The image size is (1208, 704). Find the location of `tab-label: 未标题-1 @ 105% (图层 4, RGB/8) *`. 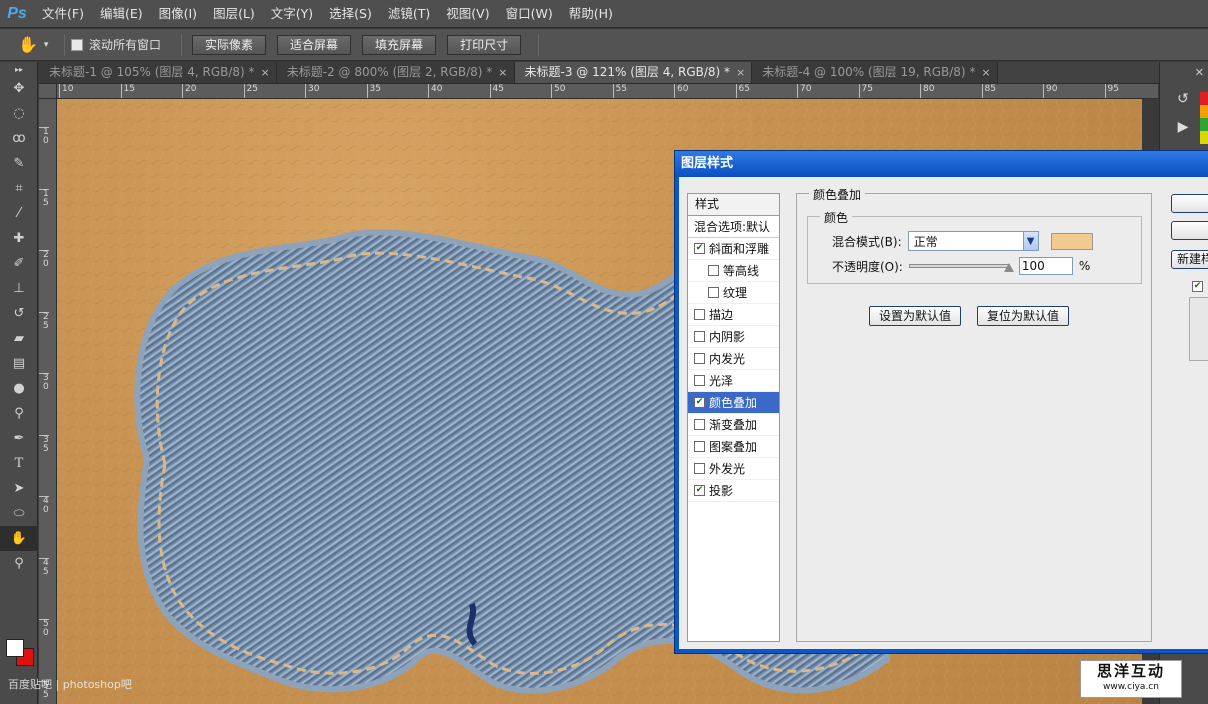

tab-label: 未标题-1 @ 105% (图层 4, RGB/8) * is located at coordinates (152, 72).